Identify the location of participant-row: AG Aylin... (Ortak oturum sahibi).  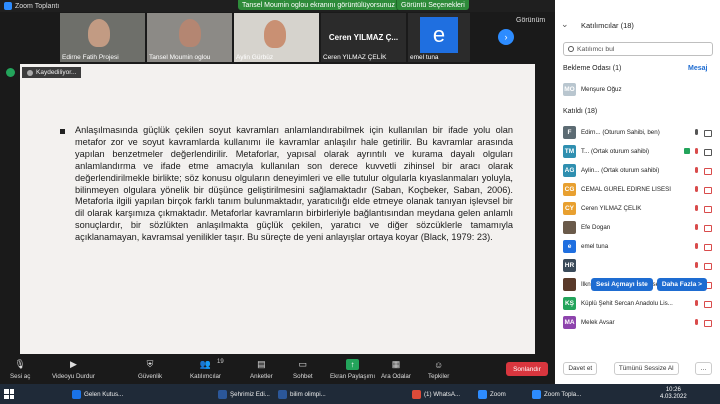
(638, 170).